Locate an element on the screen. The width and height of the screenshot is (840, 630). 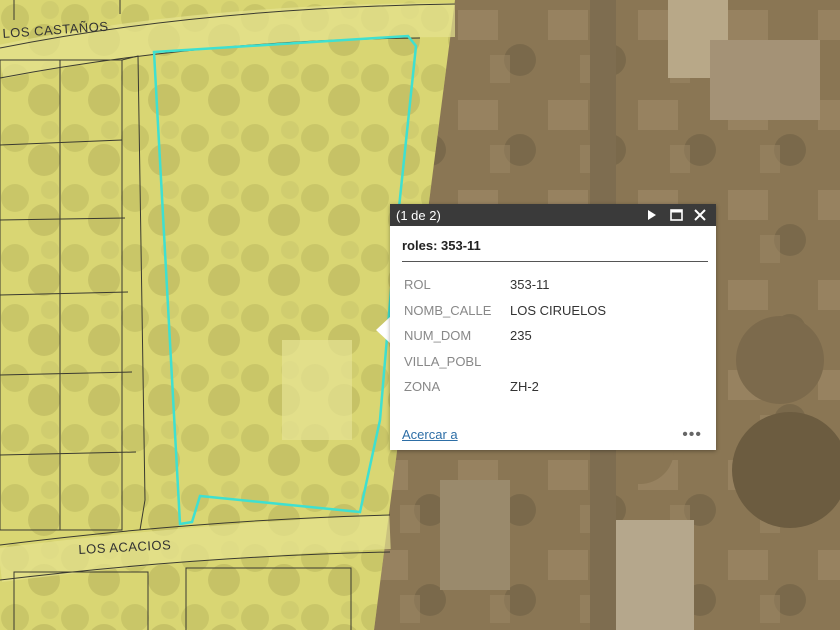
attribute-value: LOS CIRUELOS is located at coordinates (558, 310).